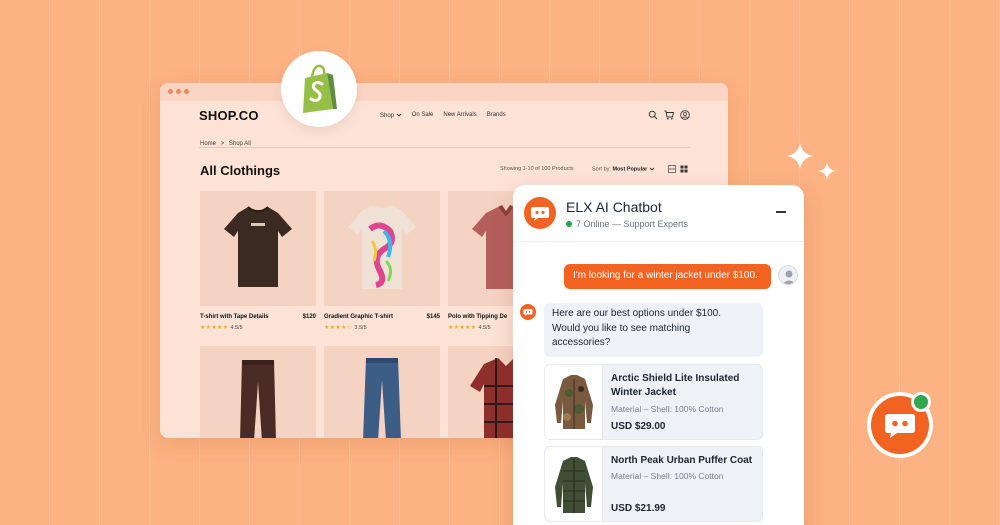  Describe the element at coordinates (444, 124) in the screenshot. I see `shop-nav-bar: SHOP.CO Shop On Sale New Arrivals Brands` at that location.